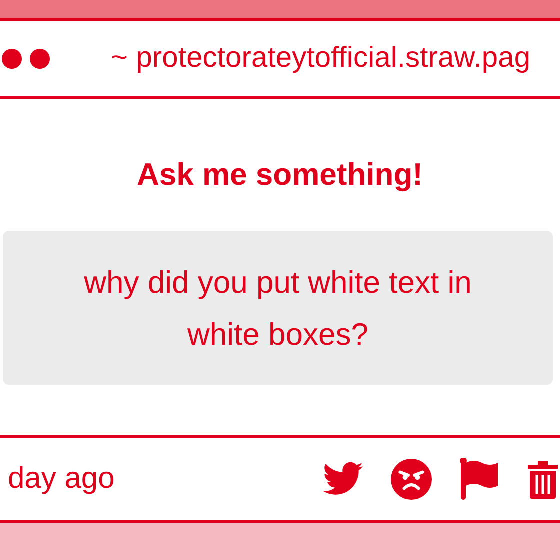  What do you see at coordinates (411, 479) in the screenshot?
I see `angry-face-icon` at bounding box center [411, 479].